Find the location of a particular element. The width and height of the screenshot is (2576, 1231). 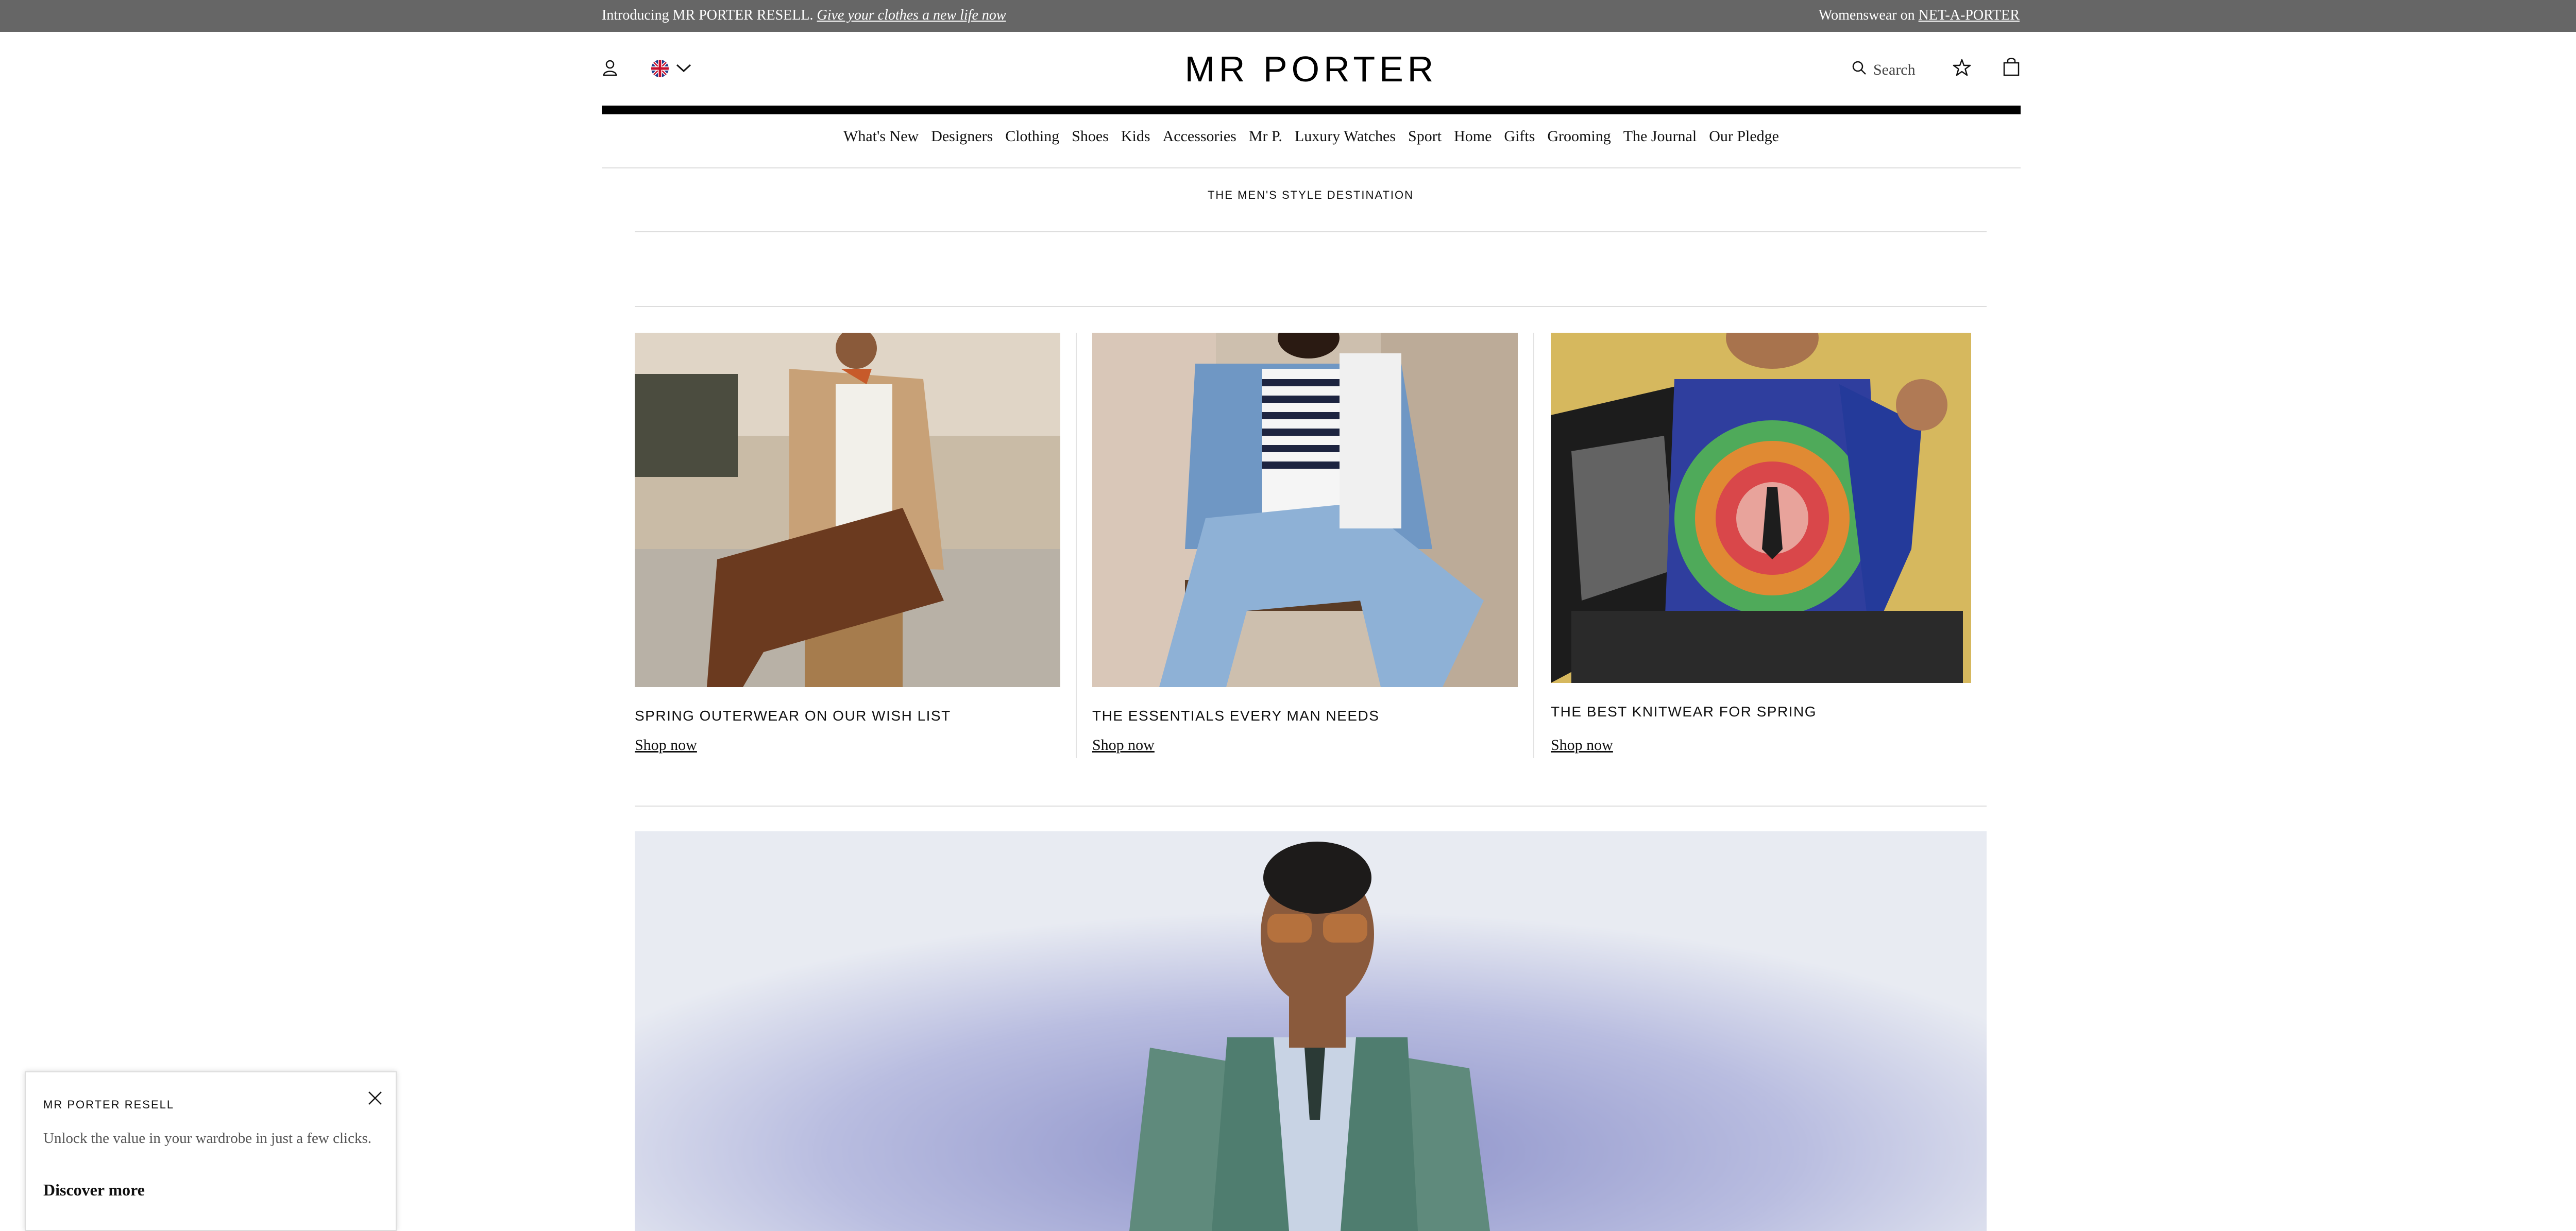

nav-item-shoes: Shoes is located at coordinates (1090, 140).